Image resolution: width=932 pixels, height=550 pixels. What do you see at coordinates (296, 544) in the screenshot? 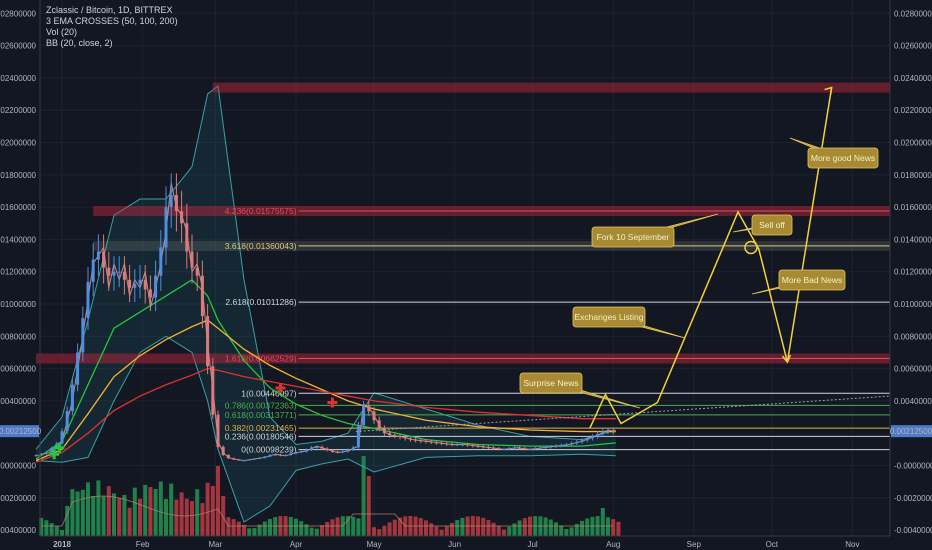
I see `x-tick-label: Apr` at bounding box center [296, 544].